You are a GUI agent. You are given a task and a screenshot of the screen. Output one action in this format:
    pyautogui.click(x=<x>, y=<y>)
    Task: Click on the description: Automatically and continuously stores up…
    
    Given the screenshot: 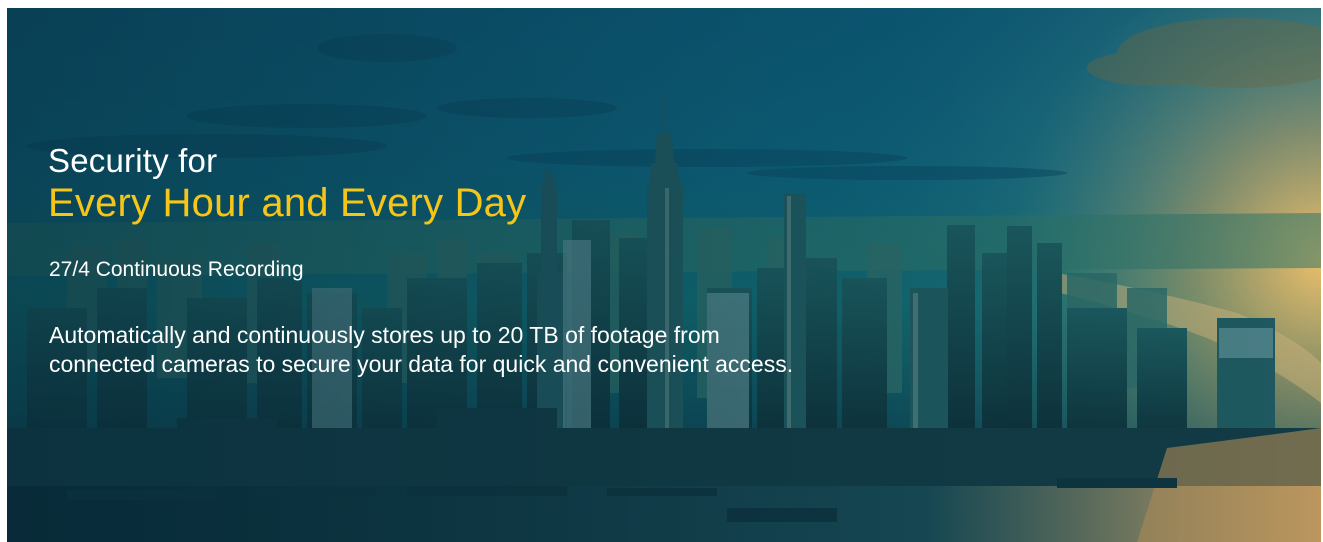 What is the action you would take?
    pyautogui.click(x=421, y=349)
    